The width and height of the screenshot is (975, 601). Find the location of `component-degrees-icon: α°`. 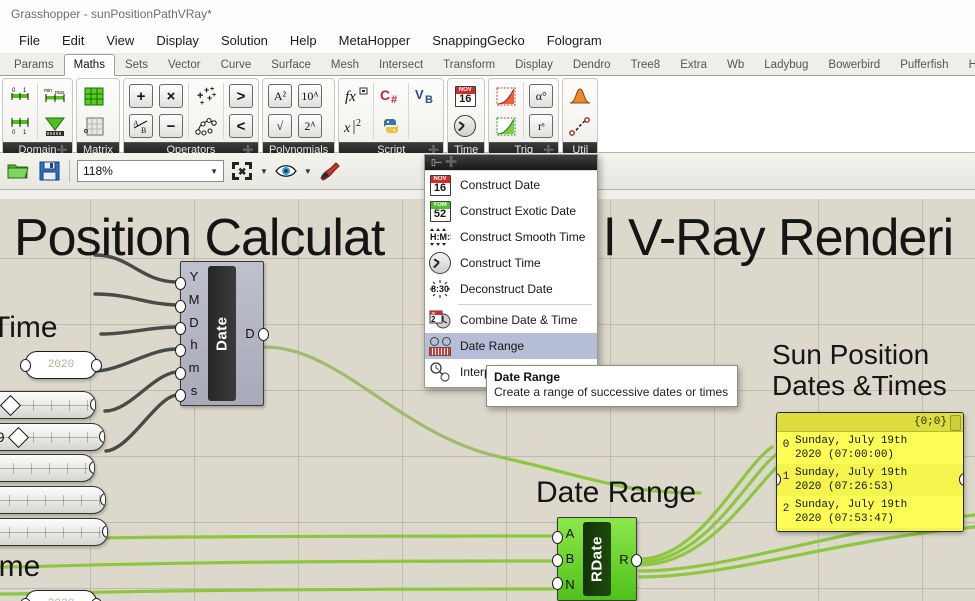

component-degrees-icon: α° is located at coordinates (541, 96).